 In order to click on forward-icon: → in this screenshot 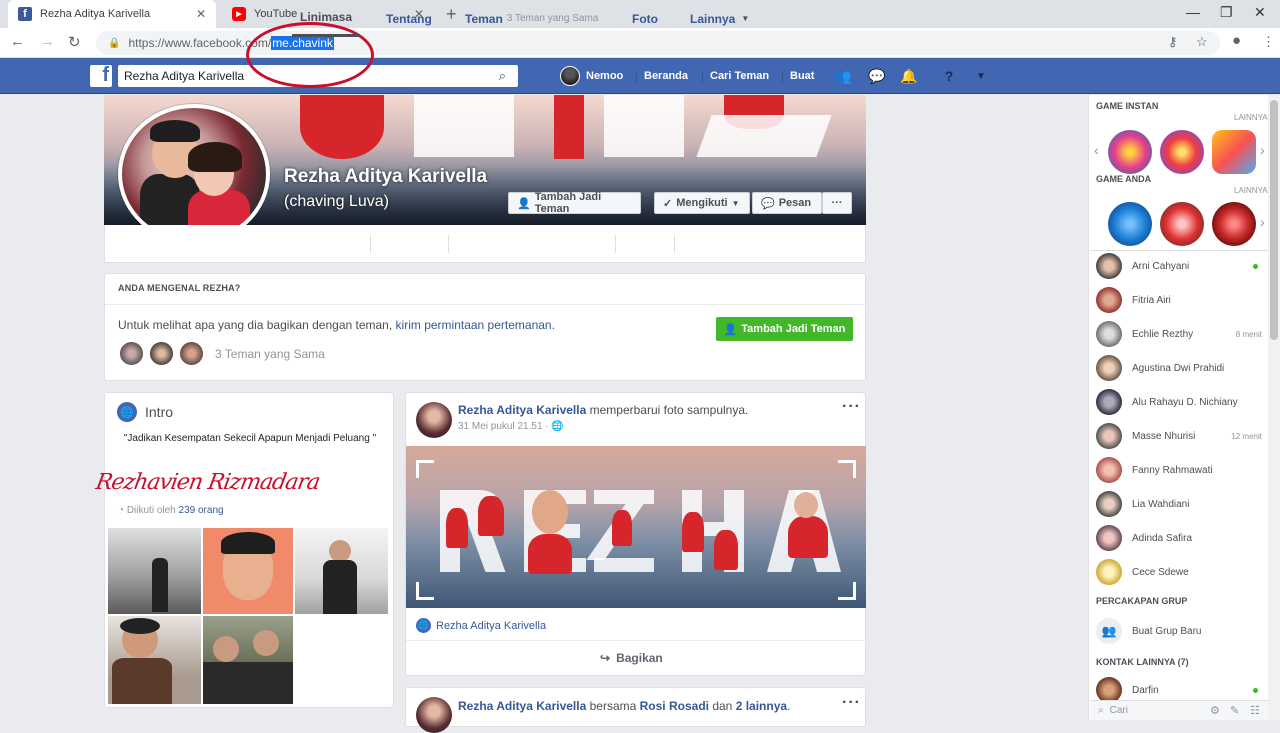, I will do `click(47, 41)`.